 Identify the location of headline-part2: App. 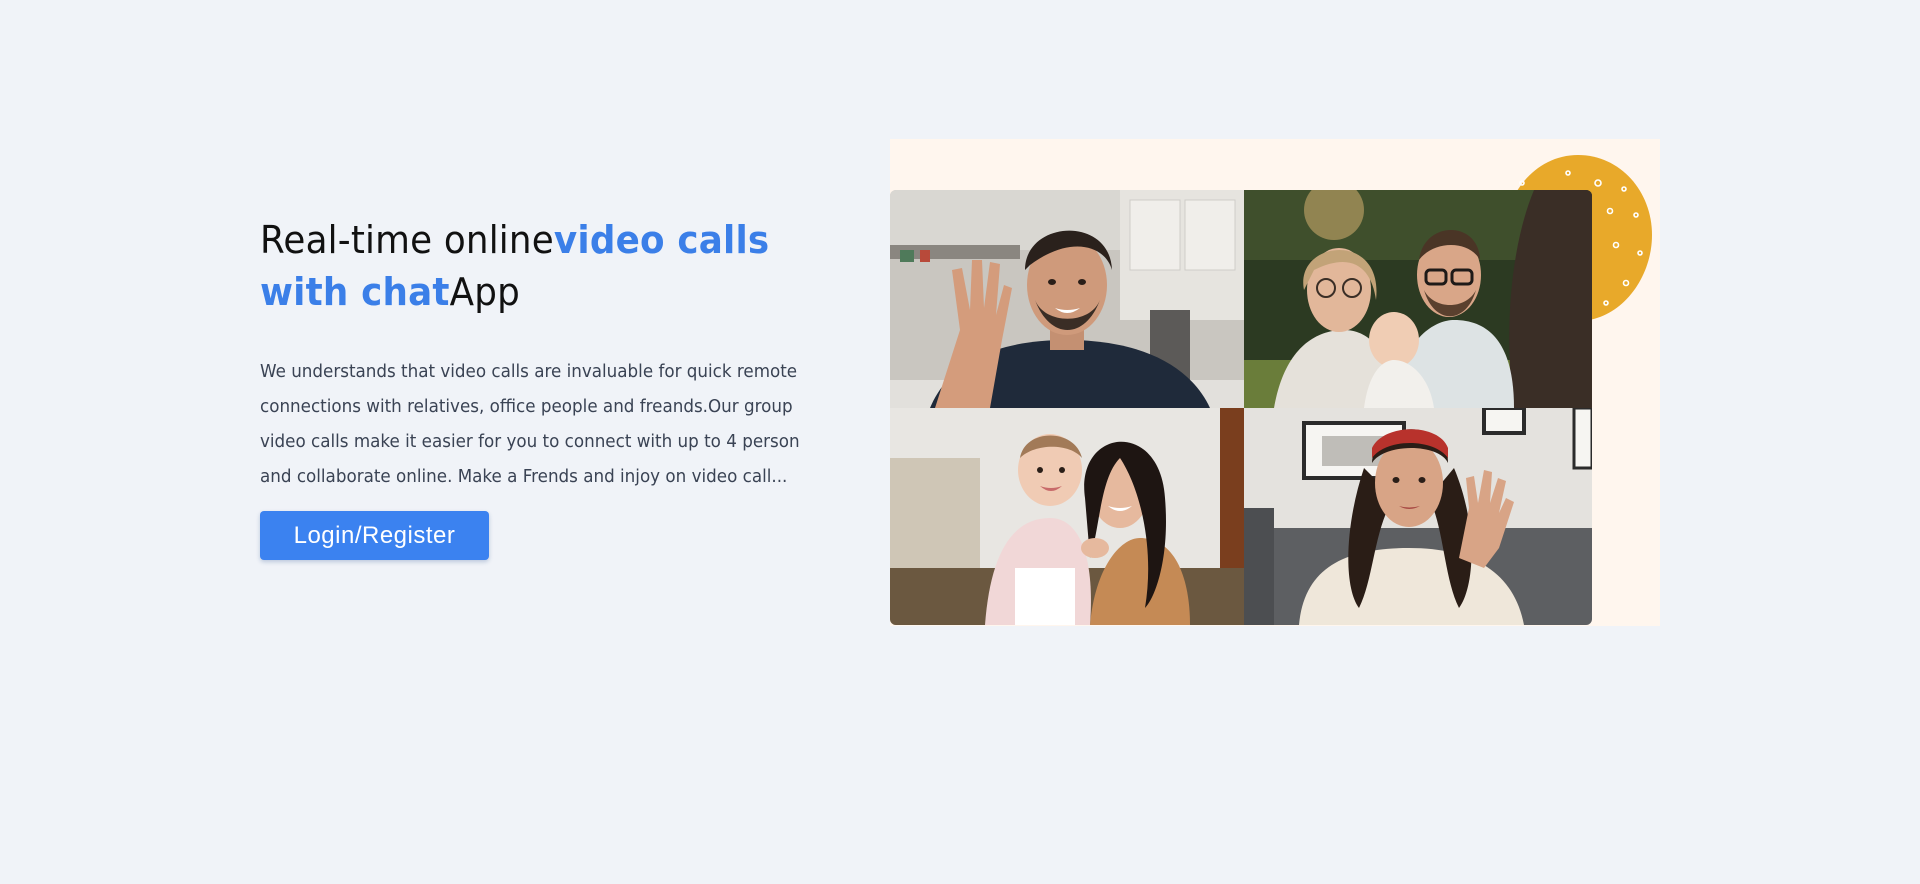
(485, 292).